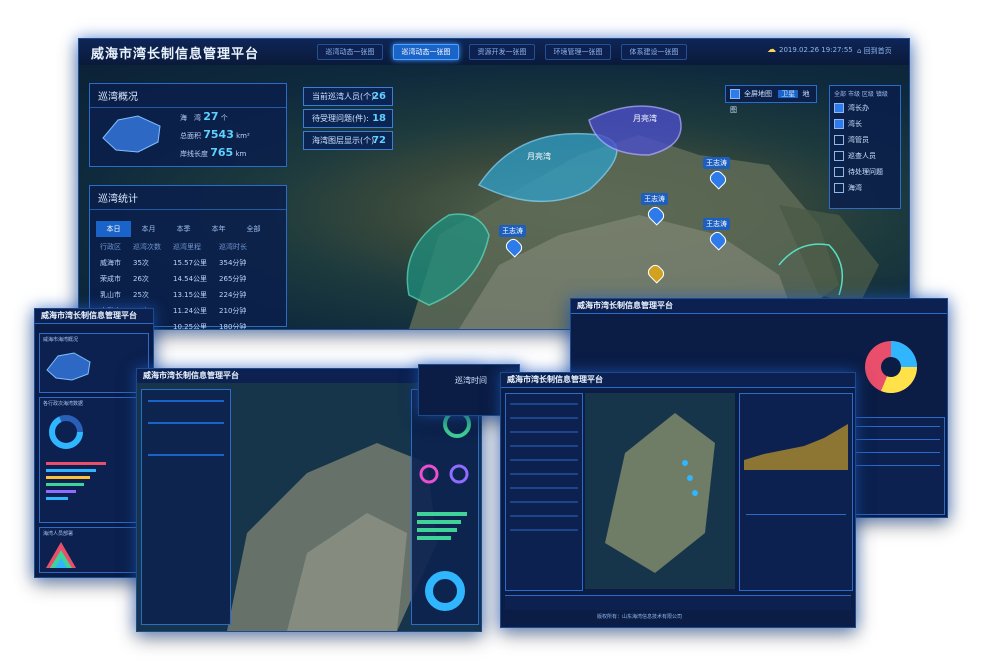  Describe the element at coordinates (183, 229) in the screenshot. I see `tab-quarter: 本季` at that location.